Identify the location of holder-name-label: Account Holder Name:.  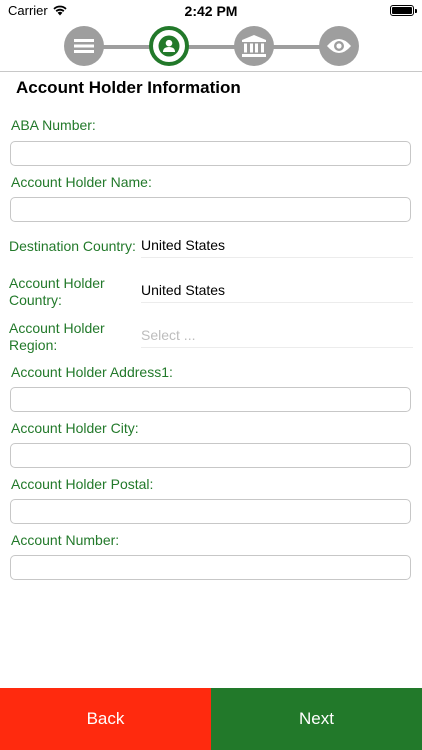
(81, 182).